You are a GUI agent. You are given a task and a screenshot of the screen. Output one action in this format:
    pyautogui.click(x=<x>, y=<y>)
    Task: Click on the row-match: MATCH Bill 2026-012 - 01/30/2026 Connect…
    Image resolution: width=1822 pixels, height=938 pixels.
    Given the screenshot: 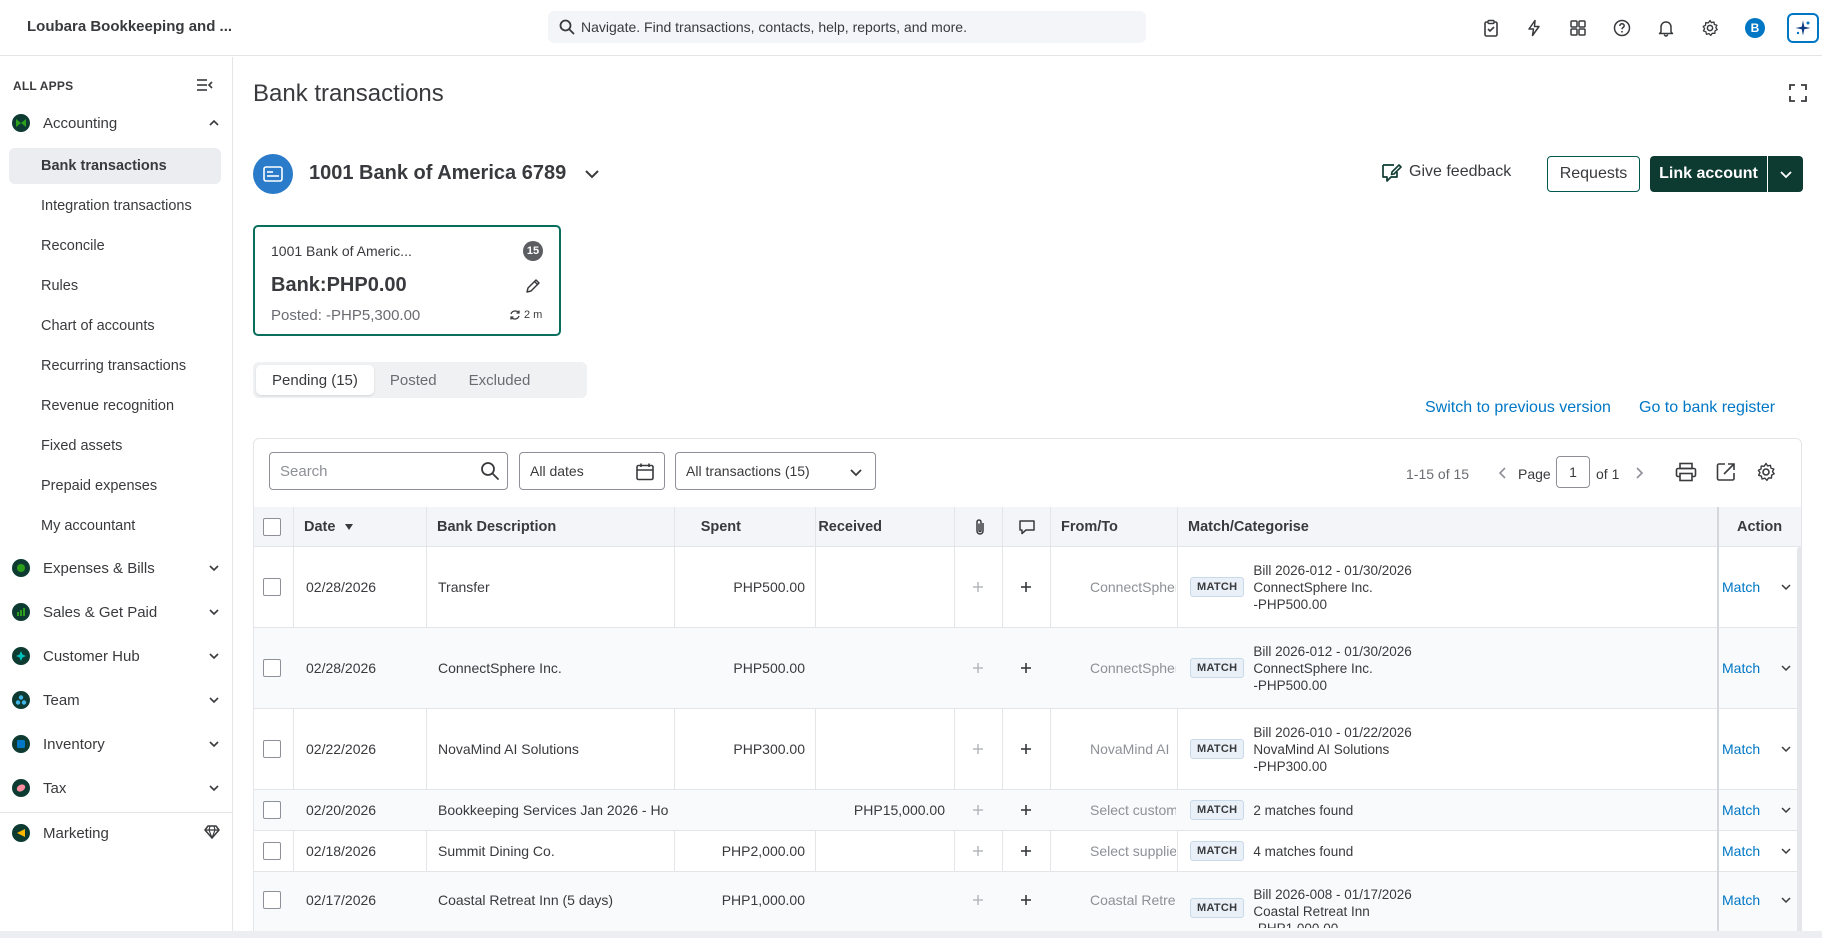 What is the action you would take?
    pyautogui.click(x=1301, y=668)
    